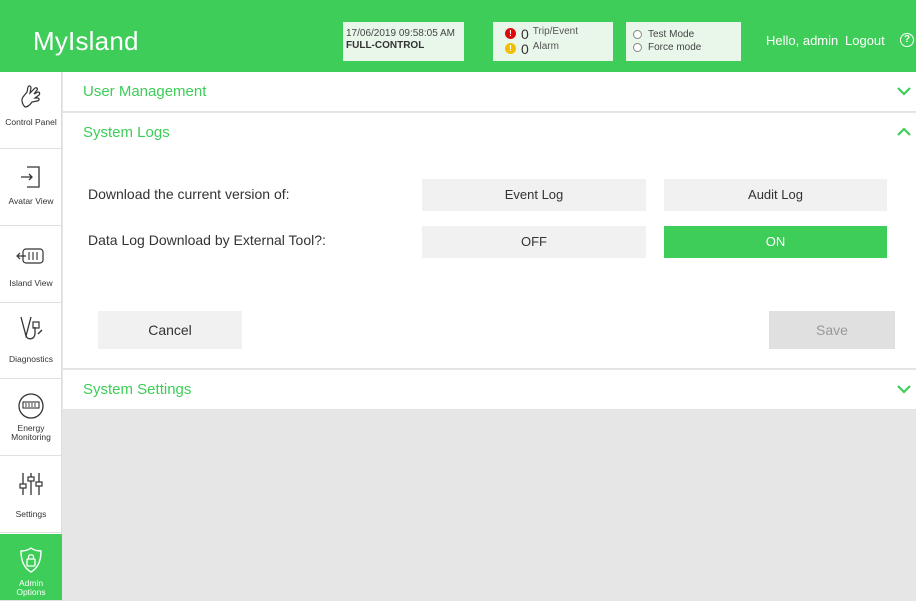 This screenshot has width=916, height=601. Describe the element at coordinates (31, 122) in the screenshot. I see `sidebar-label-control-panel: Control Panel` at that location.